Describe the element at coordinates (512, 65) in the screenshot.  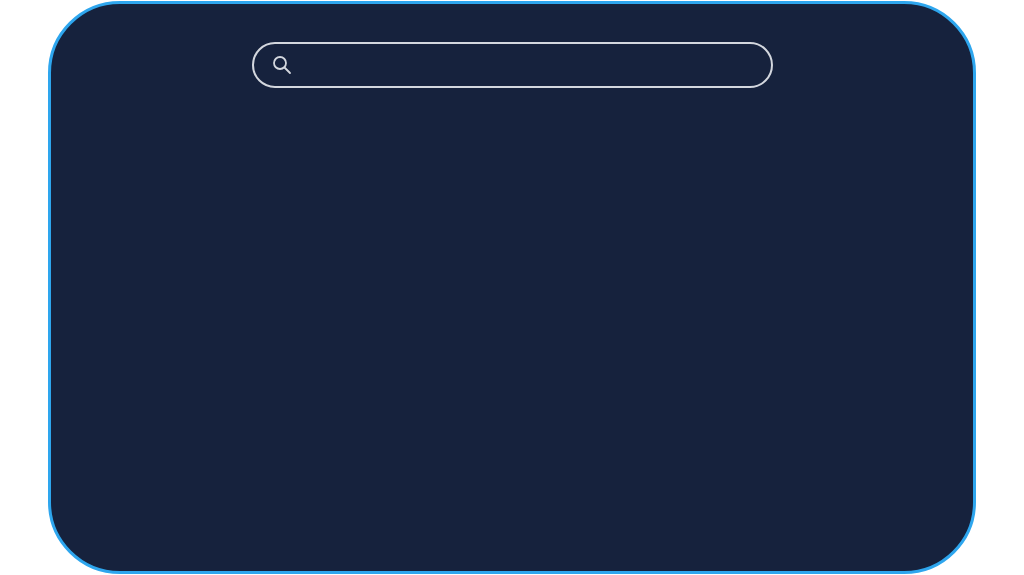
I see `search-field` at that location.